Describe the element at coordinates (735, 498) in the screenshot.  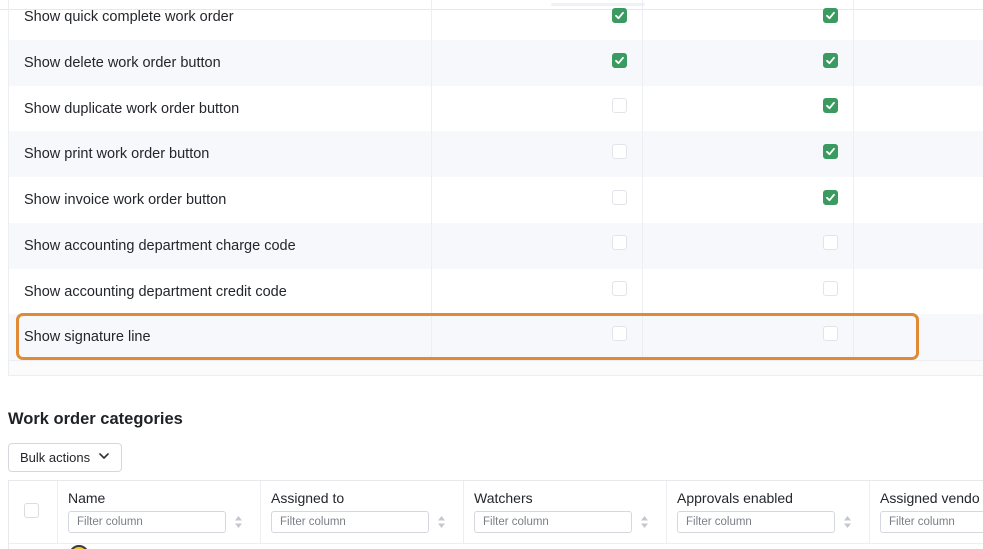
I see `column-header: Approvals enabled` at that location.